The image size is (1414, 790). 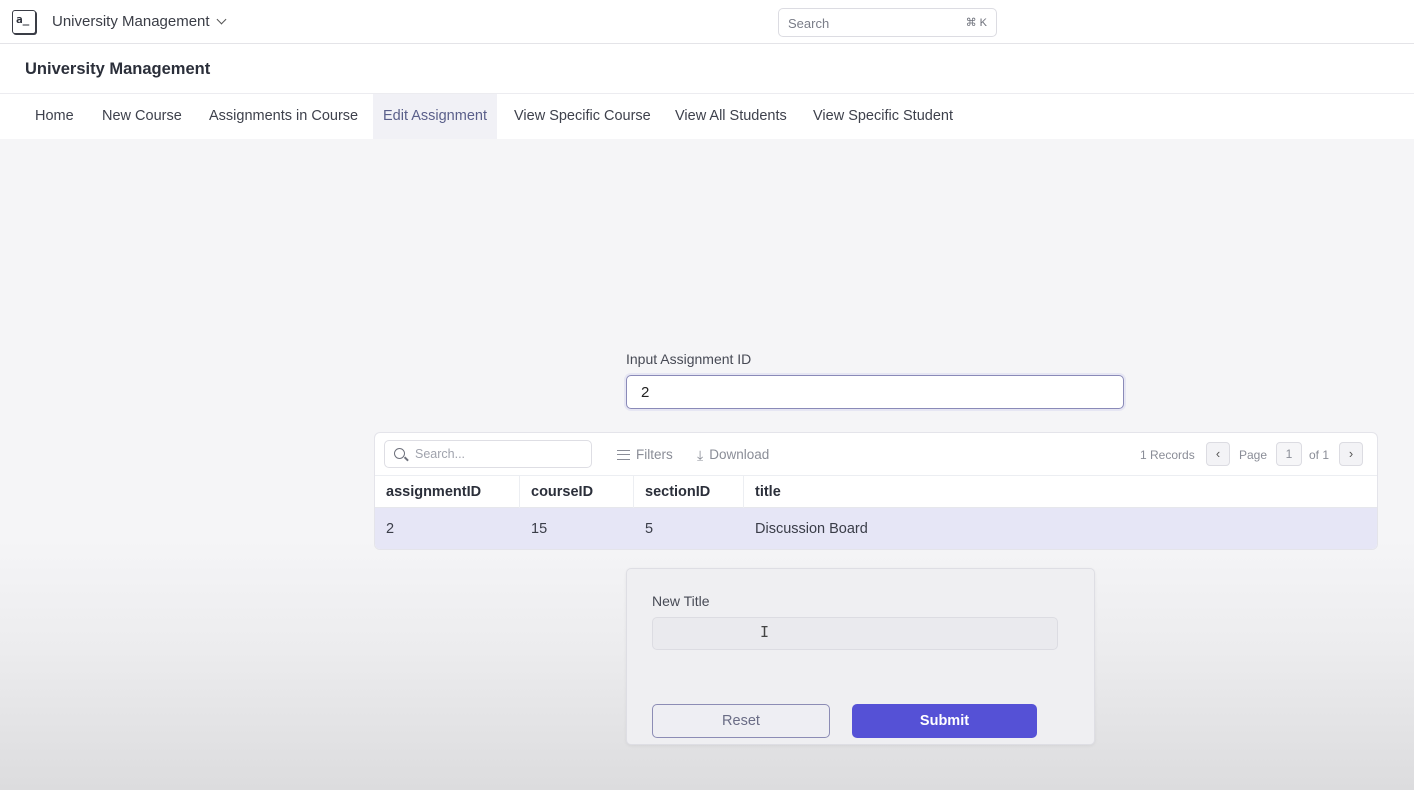 What do you see at coordinates (1167, 455) in the screenshot?
I see `records-count: 1 Records` at bounding box center [1167, 455].